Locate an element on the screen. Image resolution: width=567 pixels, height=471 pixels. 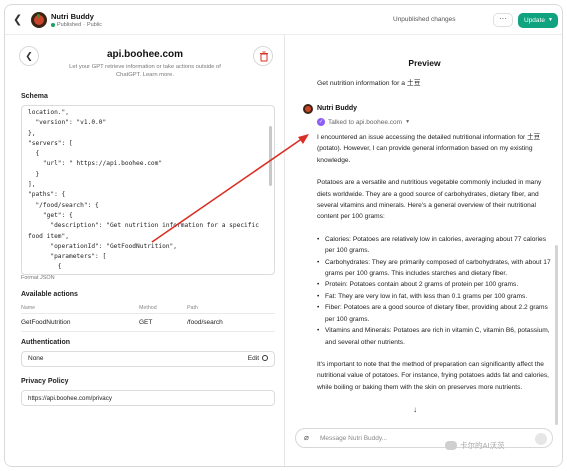
annotation-arrow-line is located at coordinates (227, 190).